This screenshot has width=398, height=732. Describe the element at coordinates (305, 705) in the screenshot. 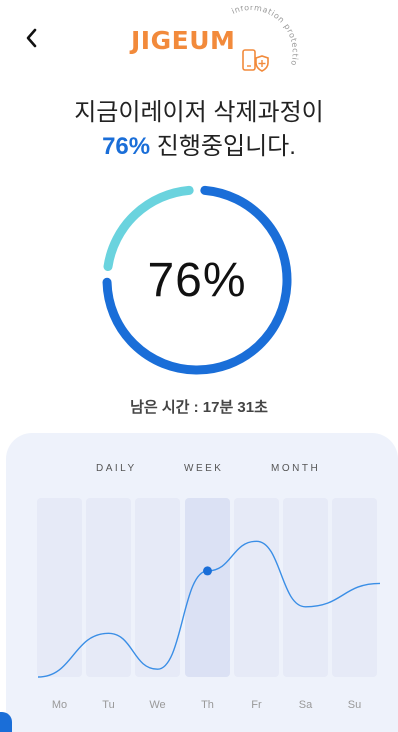

I see `day-label-sa: Sa` at that location.